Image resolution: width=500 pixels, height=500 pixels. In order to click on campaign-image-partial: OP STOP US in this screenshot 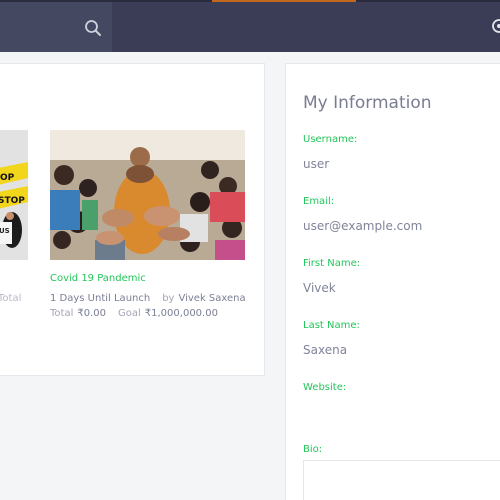, I will do `click(14, 195)`.